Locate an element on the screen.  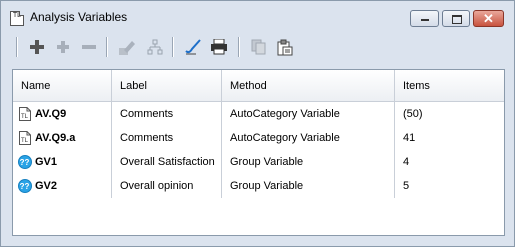
check-button is located at coordinates (193, 47).